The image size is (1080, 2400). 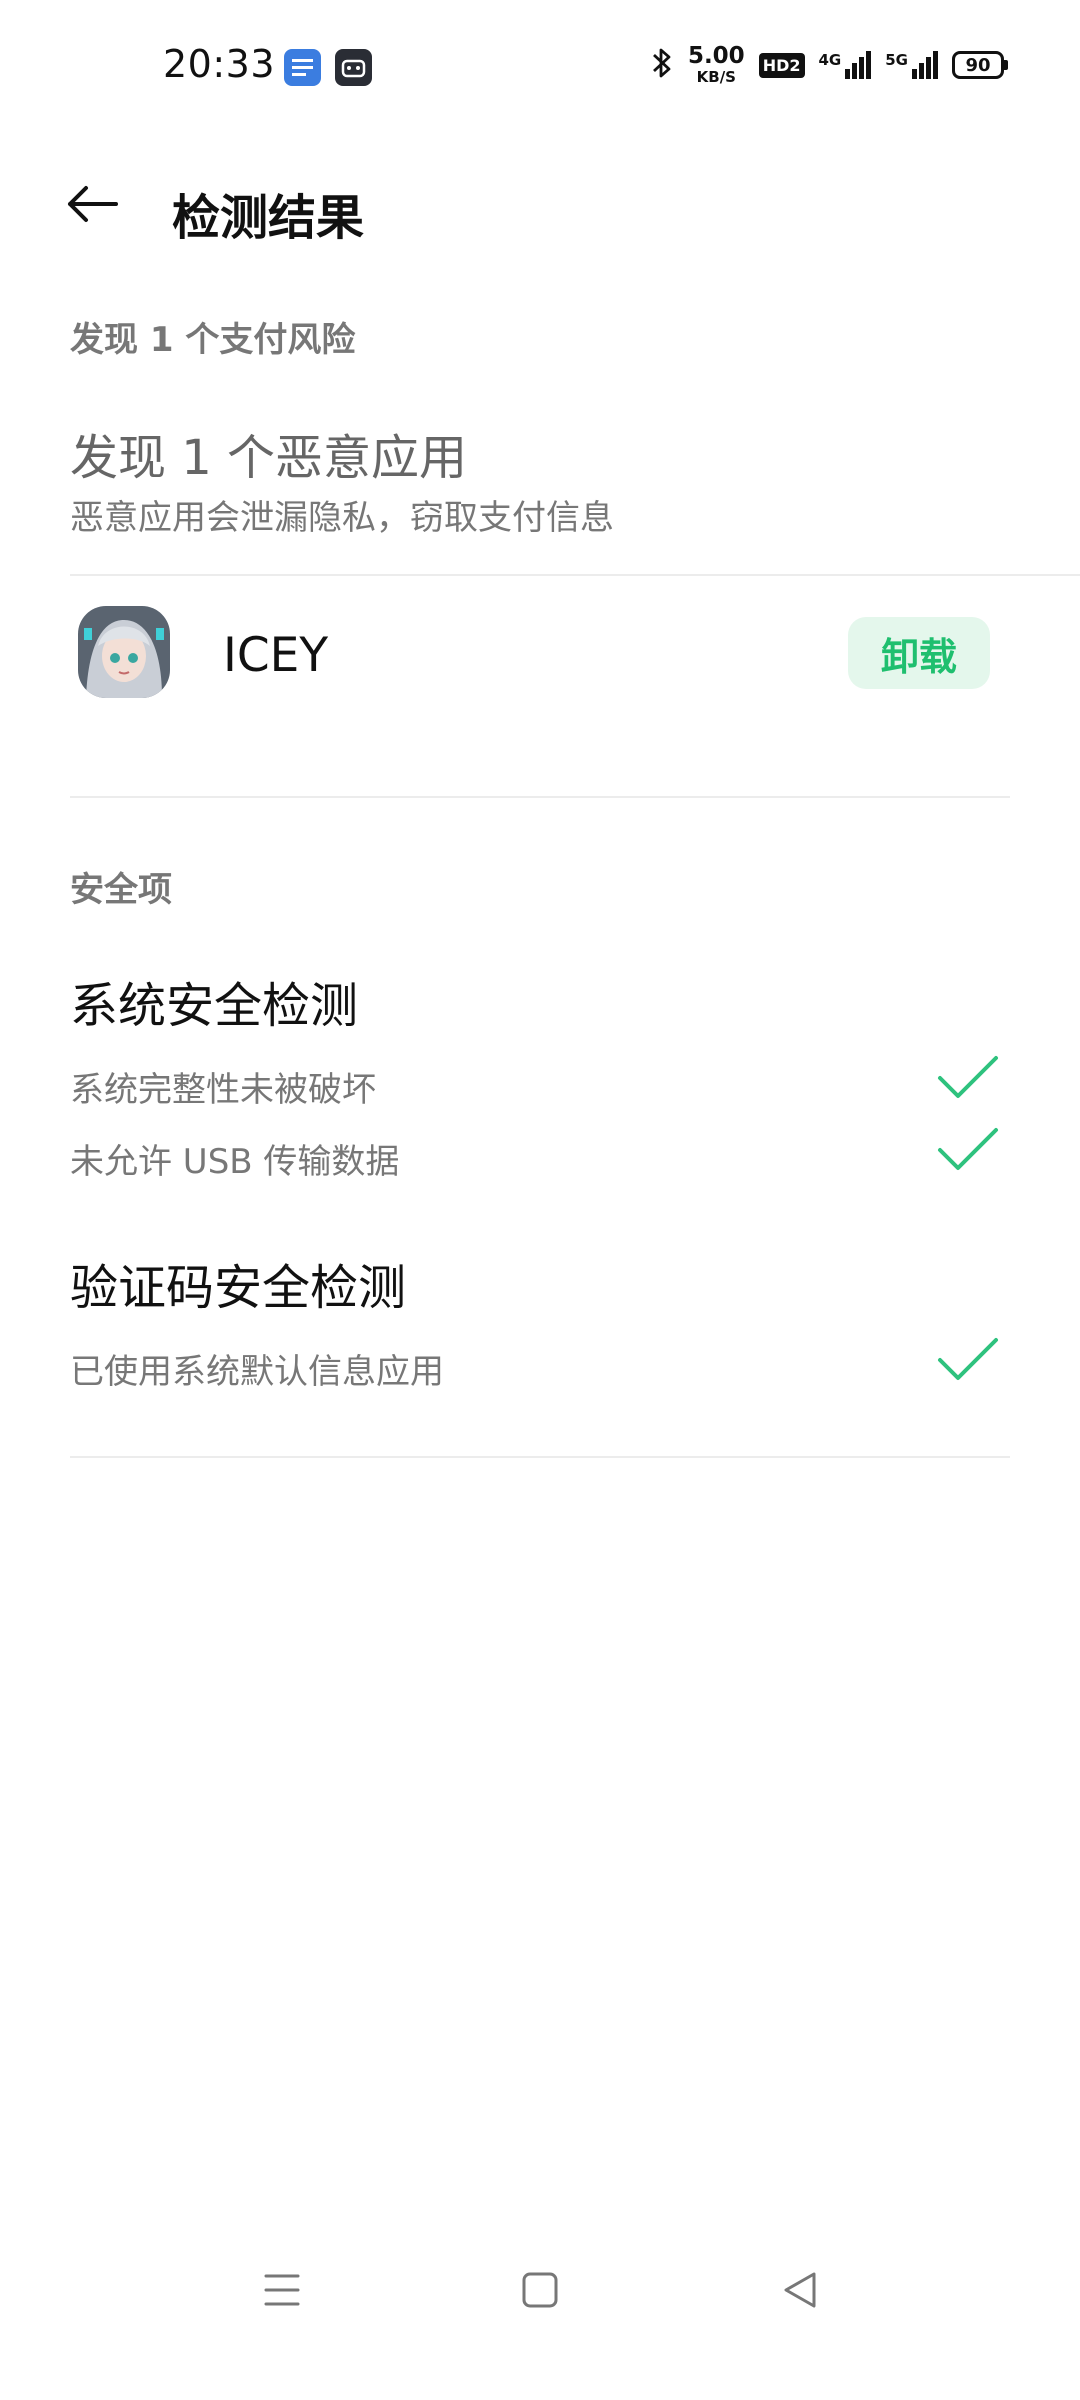 I want to click on battery-icon: 90, so click(x=980, y=65).